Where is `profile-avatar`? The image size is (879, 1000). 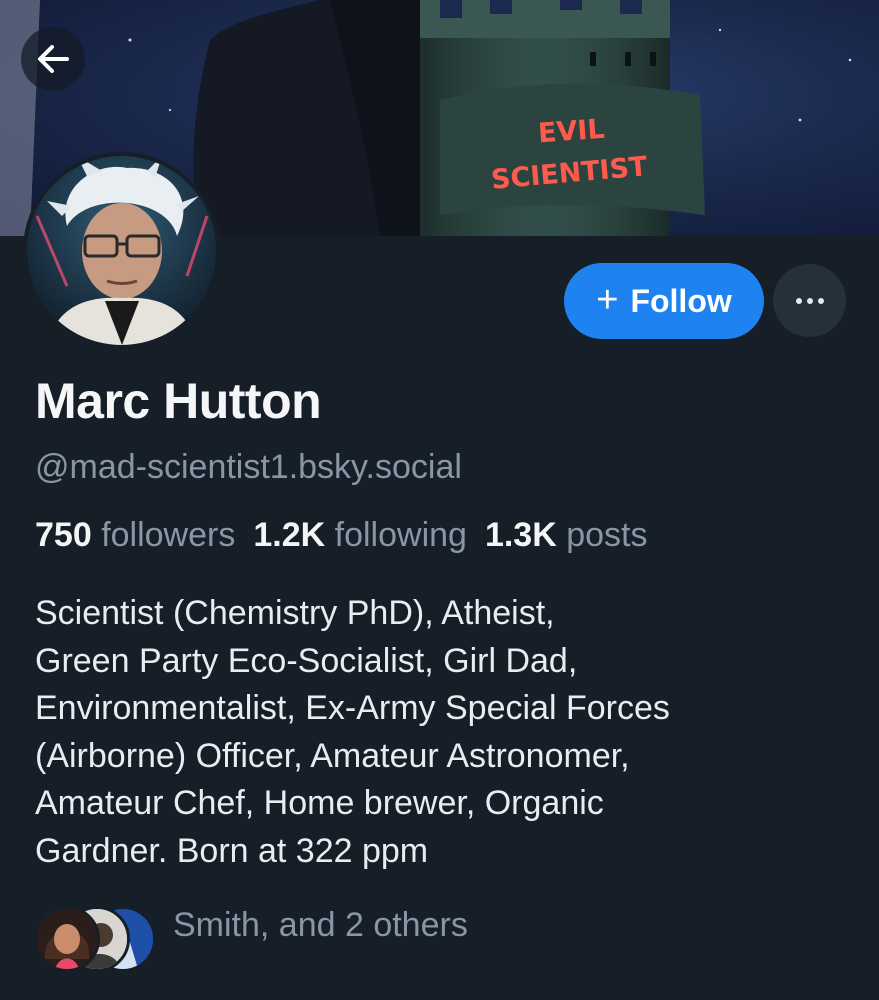 profile-avatar is located at coordinates (121, 250).